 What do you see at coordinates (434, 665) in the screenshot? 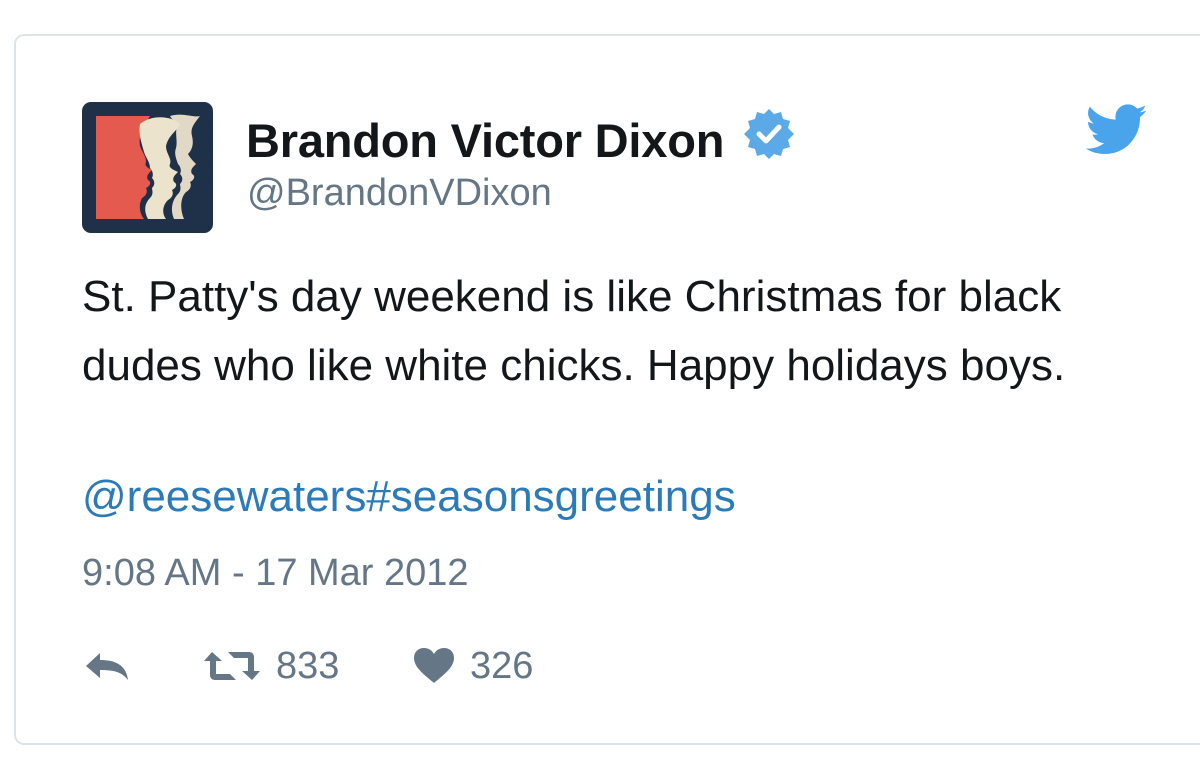
I see `heart-icon` at bounding box center [434, 665].